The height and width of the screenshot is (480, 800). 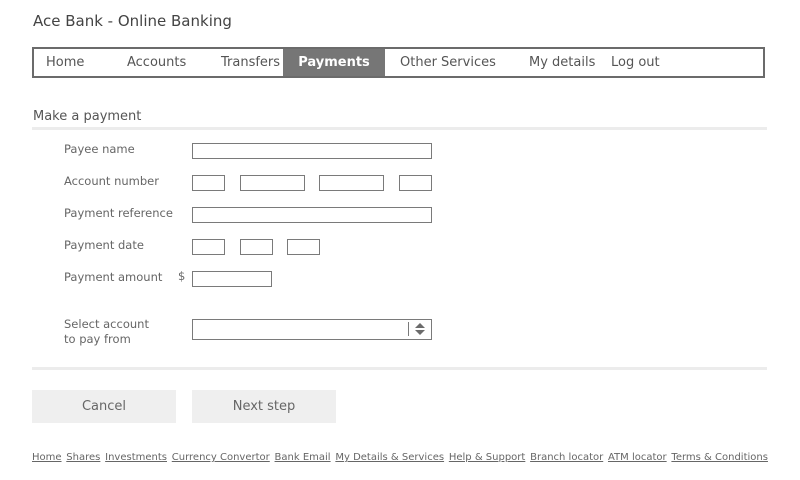 I want to click on amount-input, so click(x=232, y=279).